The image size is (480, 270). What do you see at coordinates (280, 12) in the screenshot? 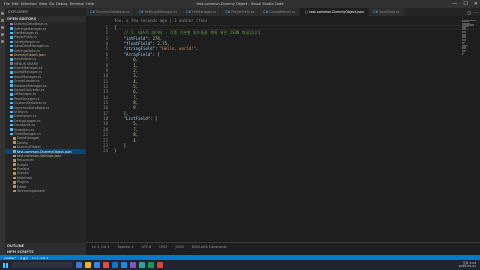
I see `editor-tab: C#ConfigHelper.cs` at bounding box center [280, 12].